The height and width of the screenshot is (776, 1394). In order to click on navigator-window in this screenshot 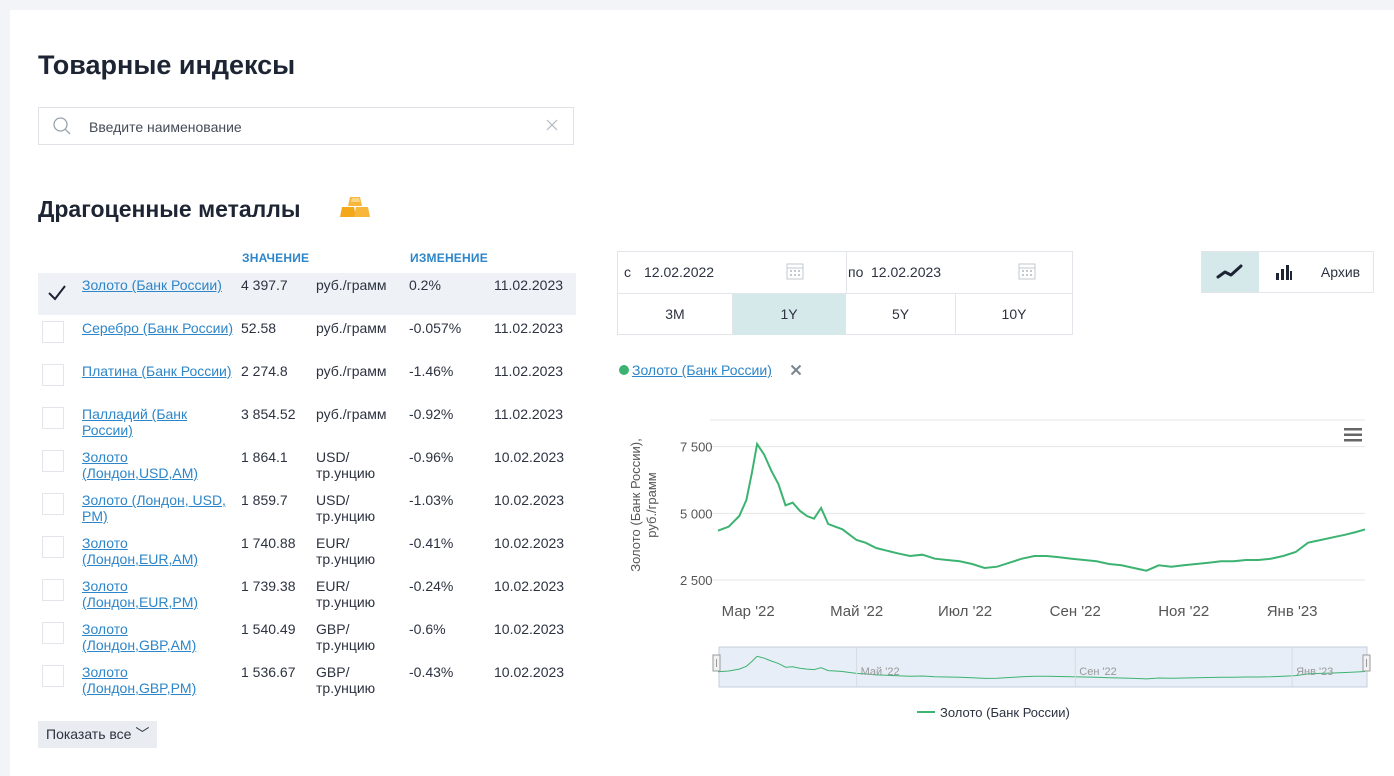, I will do `click(1043, 667)`.